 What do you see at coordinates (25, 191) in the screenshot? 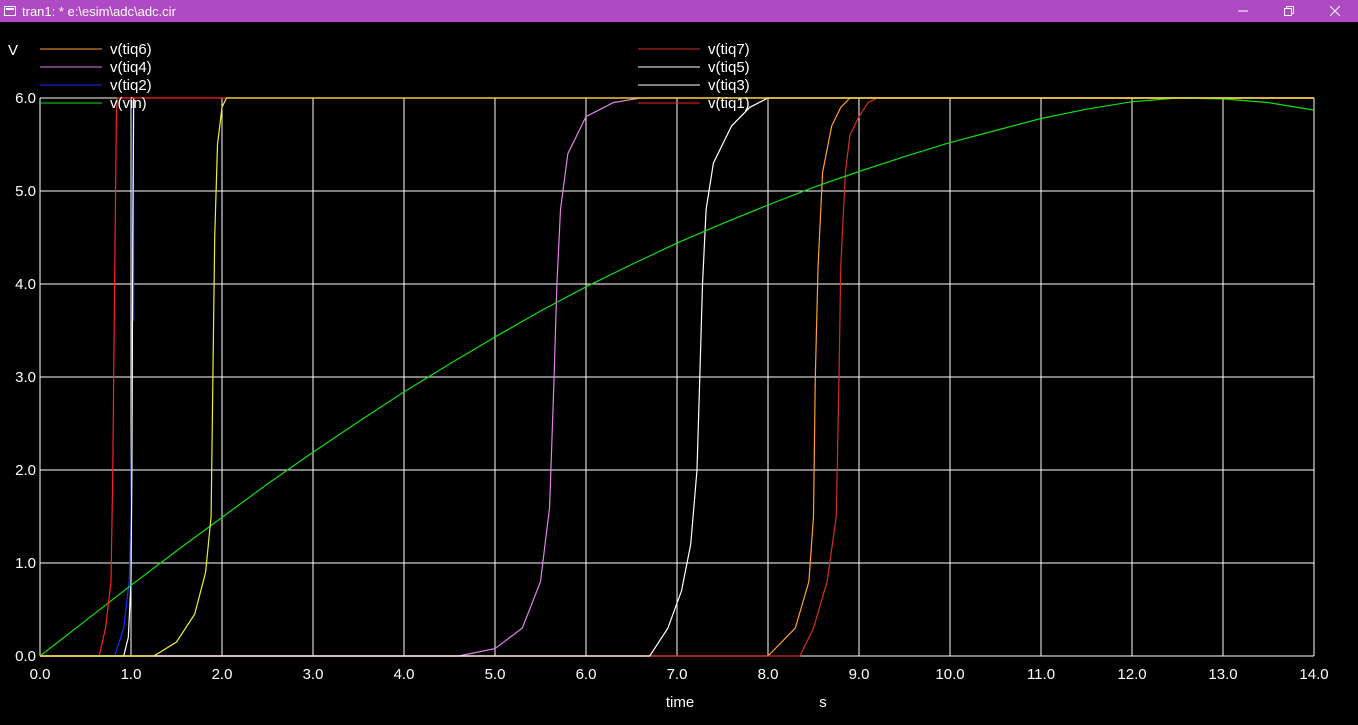
I see `y-tick-label: 5.0` at bounding box center [25, 191].